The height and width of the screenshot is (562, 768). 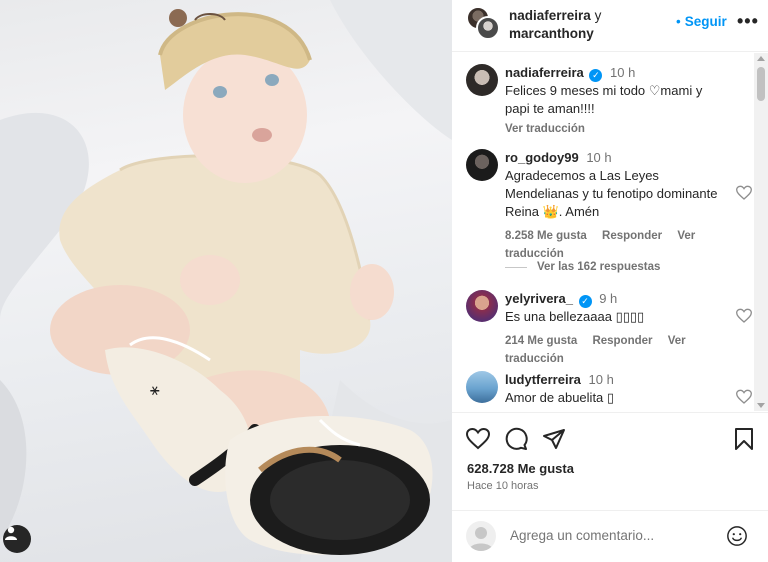 What do you see at coordinates (520, 468) in the screenshot?
I see `post-likes-count: 628.728 Me gusta` at bounding box center [520, 468].